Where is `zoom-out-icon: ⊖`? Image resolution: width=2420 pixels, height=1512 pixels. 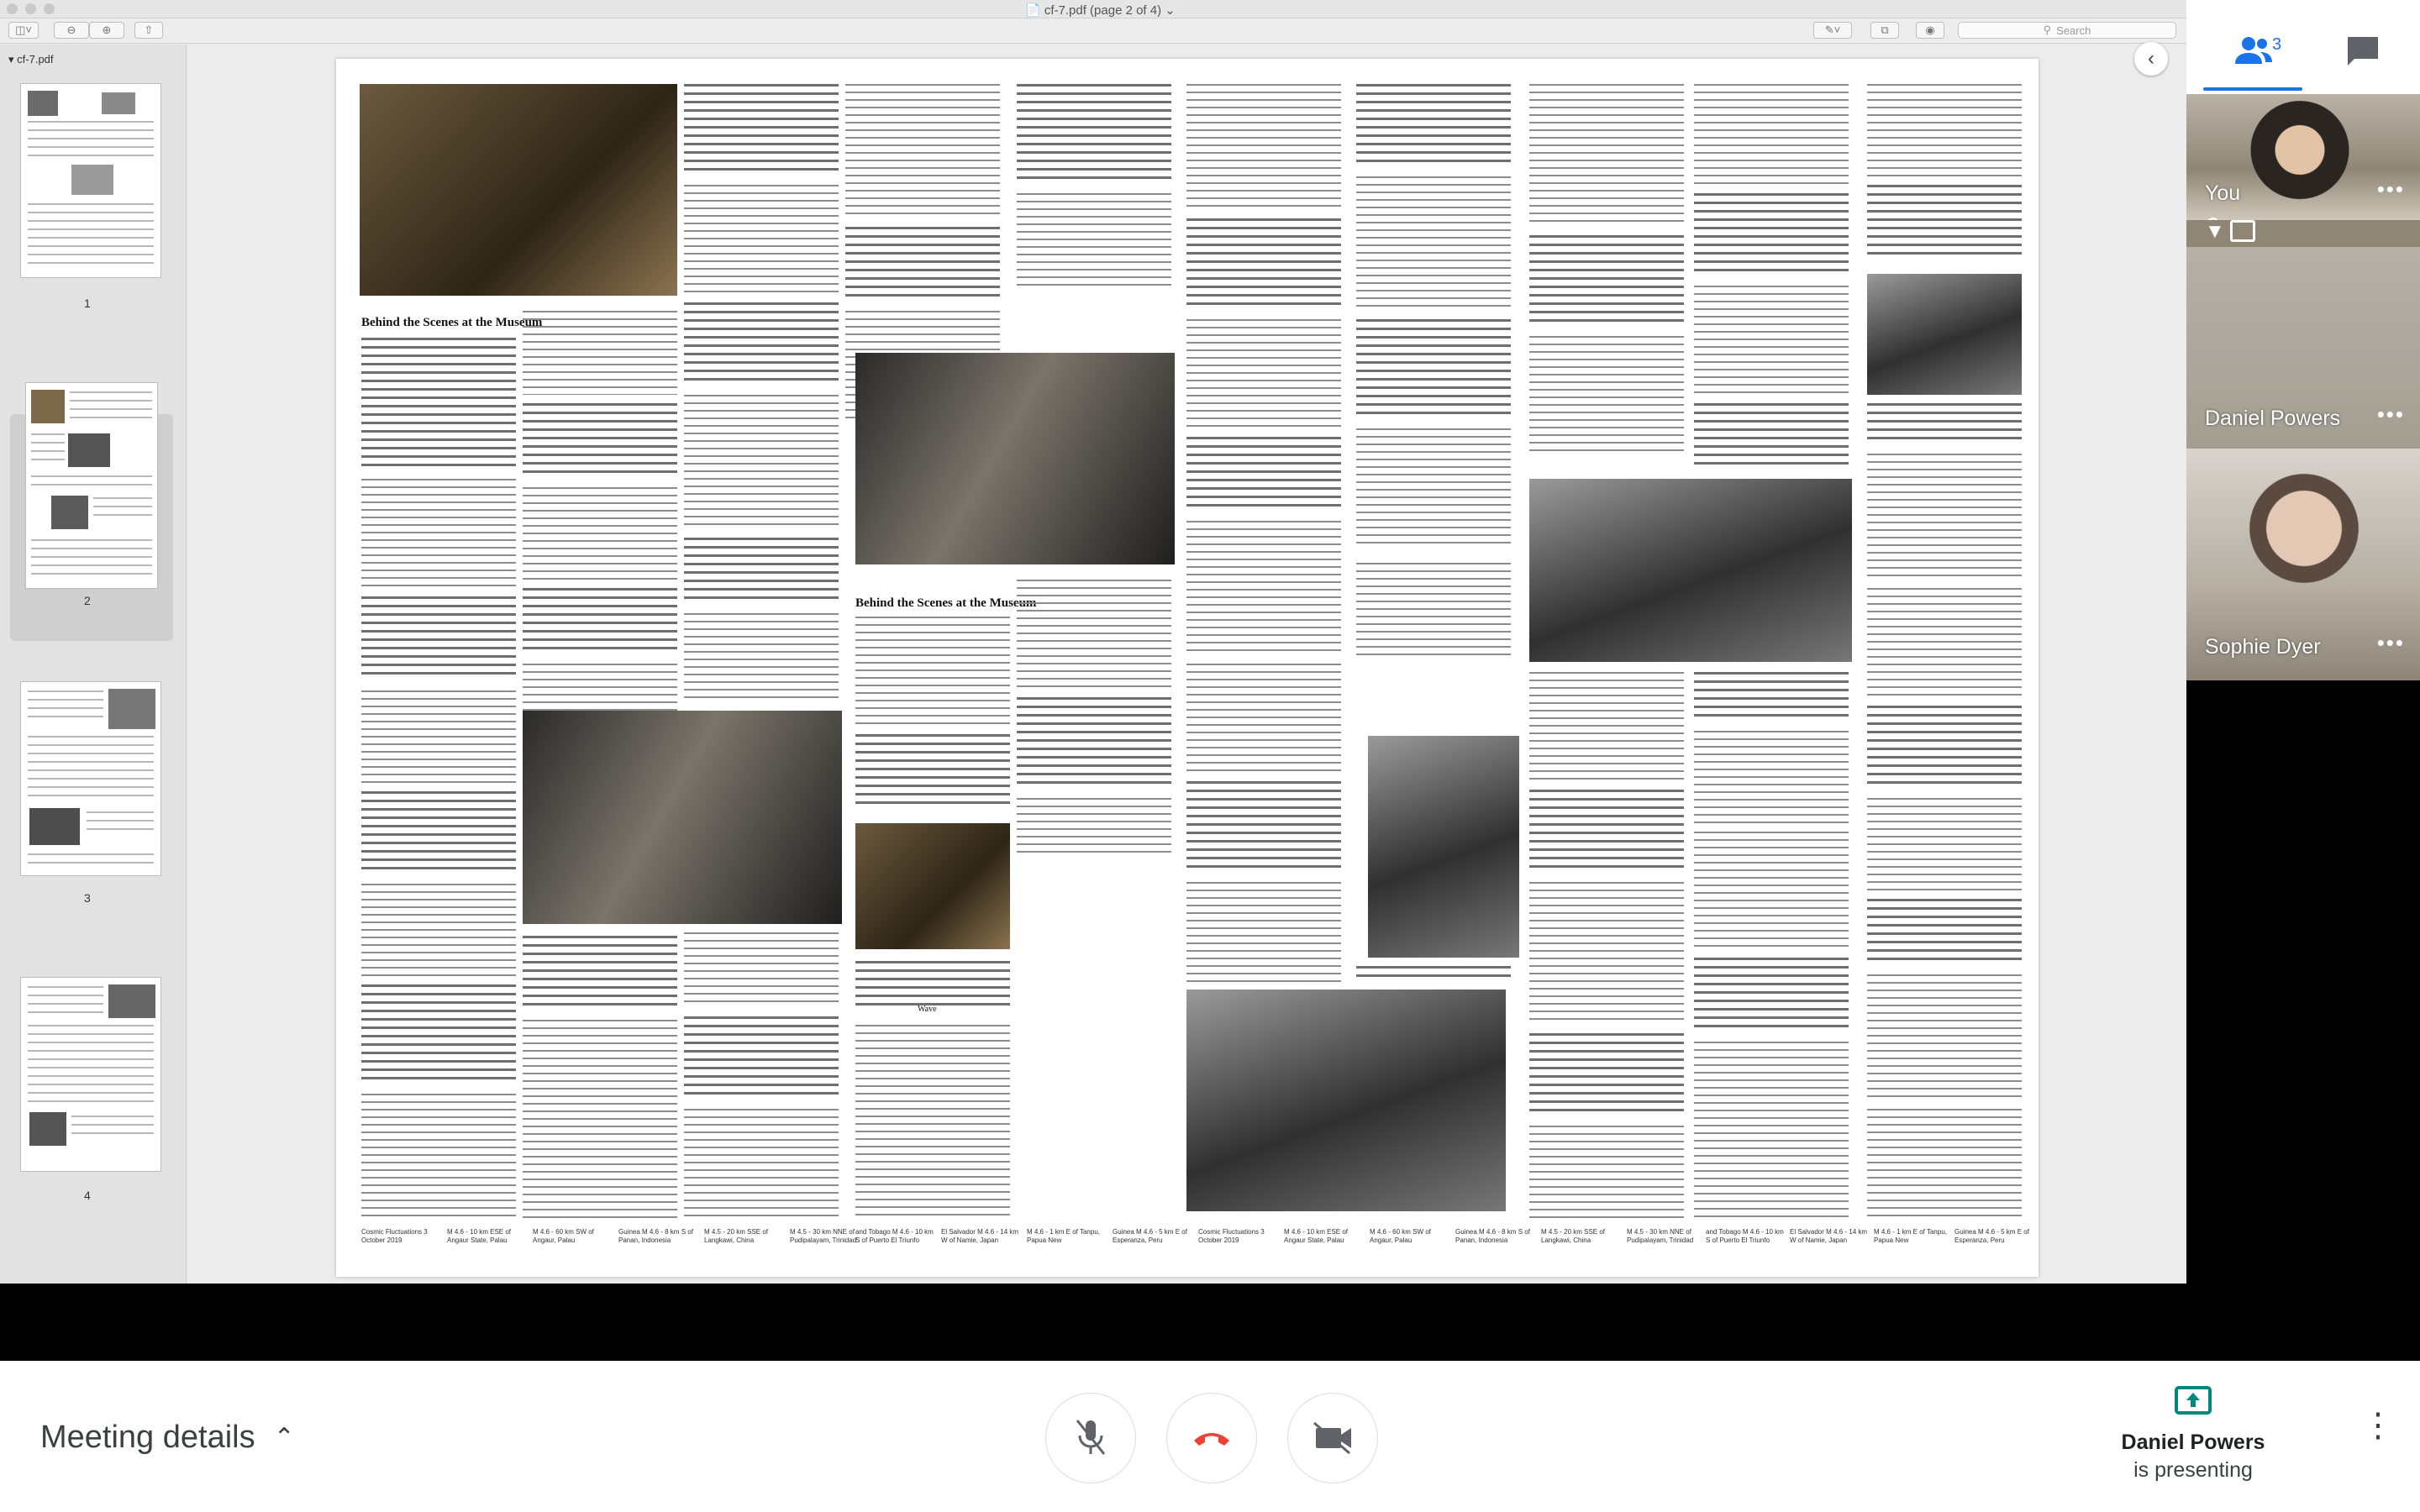
zoom-out-icon: ⊖ is located at coordinates (71, 30).